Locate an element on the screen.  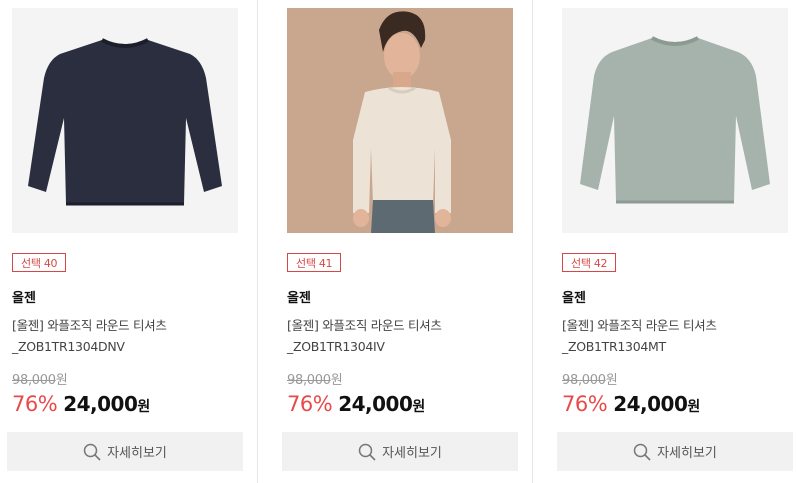
selection-badge: 선택 42 is located at coordinates (589, 262).